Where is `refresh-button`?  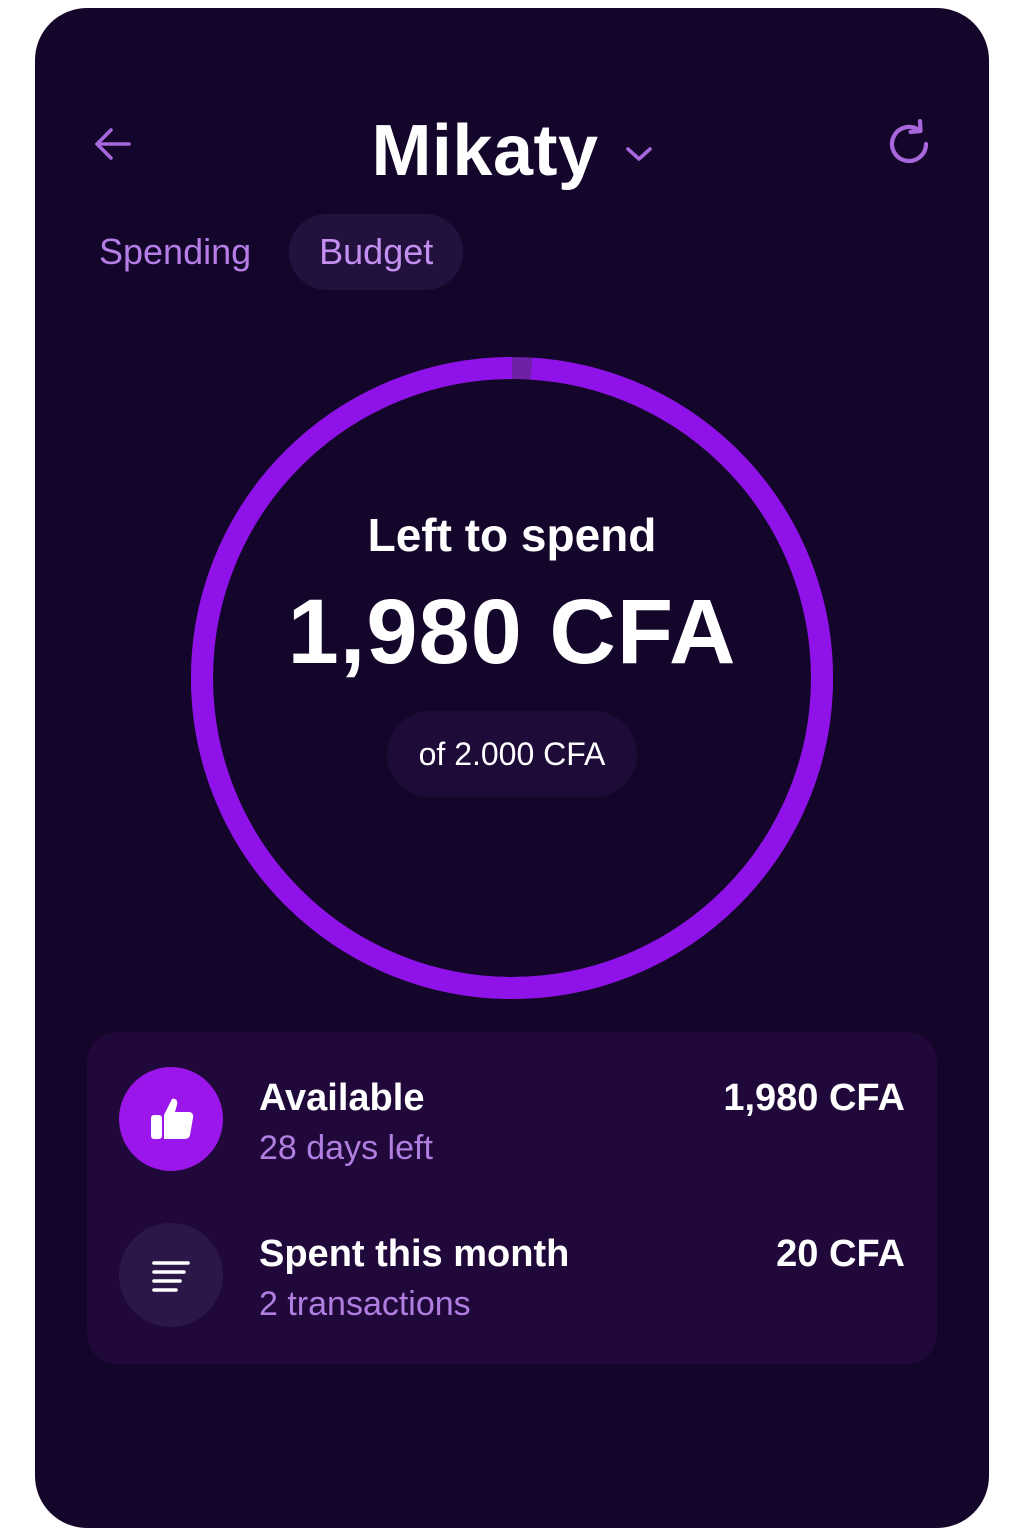 refresh-button is located at coordinates (909, 144).